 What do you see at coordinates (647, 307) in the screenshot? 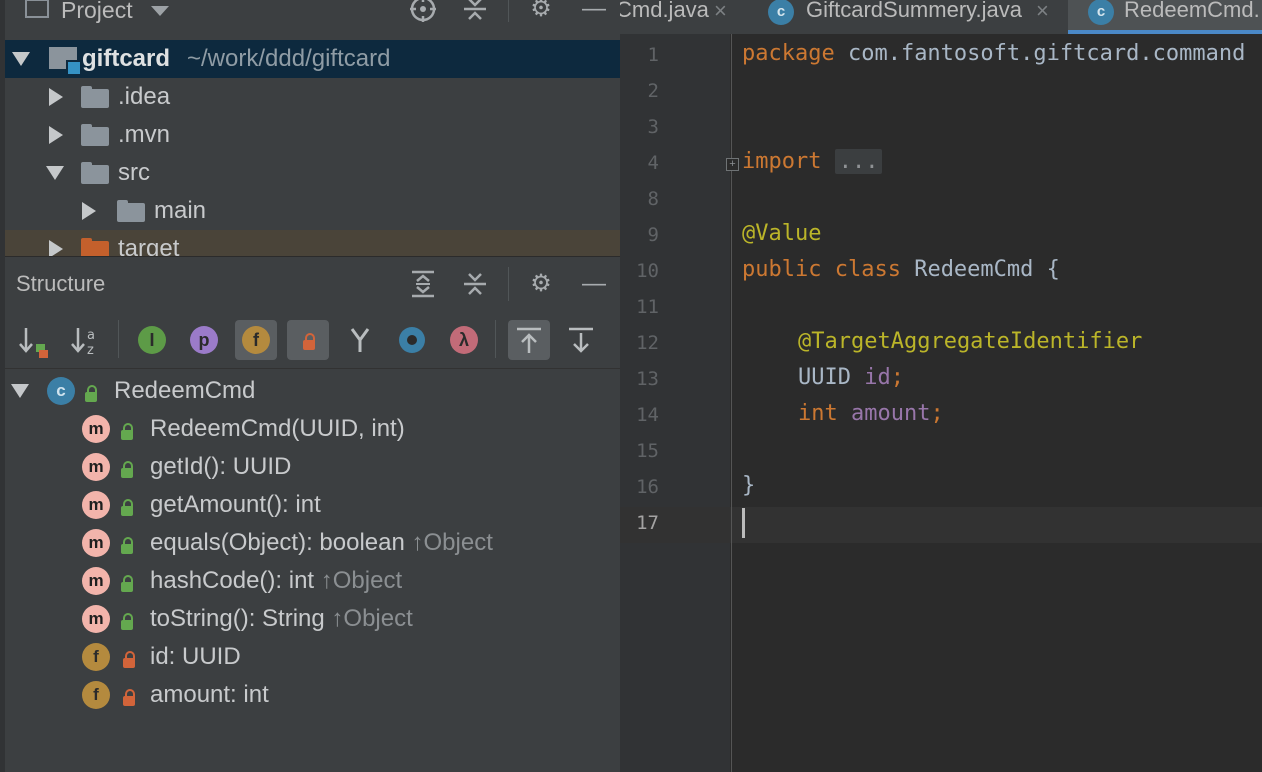
I see `line-number: 11` at bounding box center [647, 307].